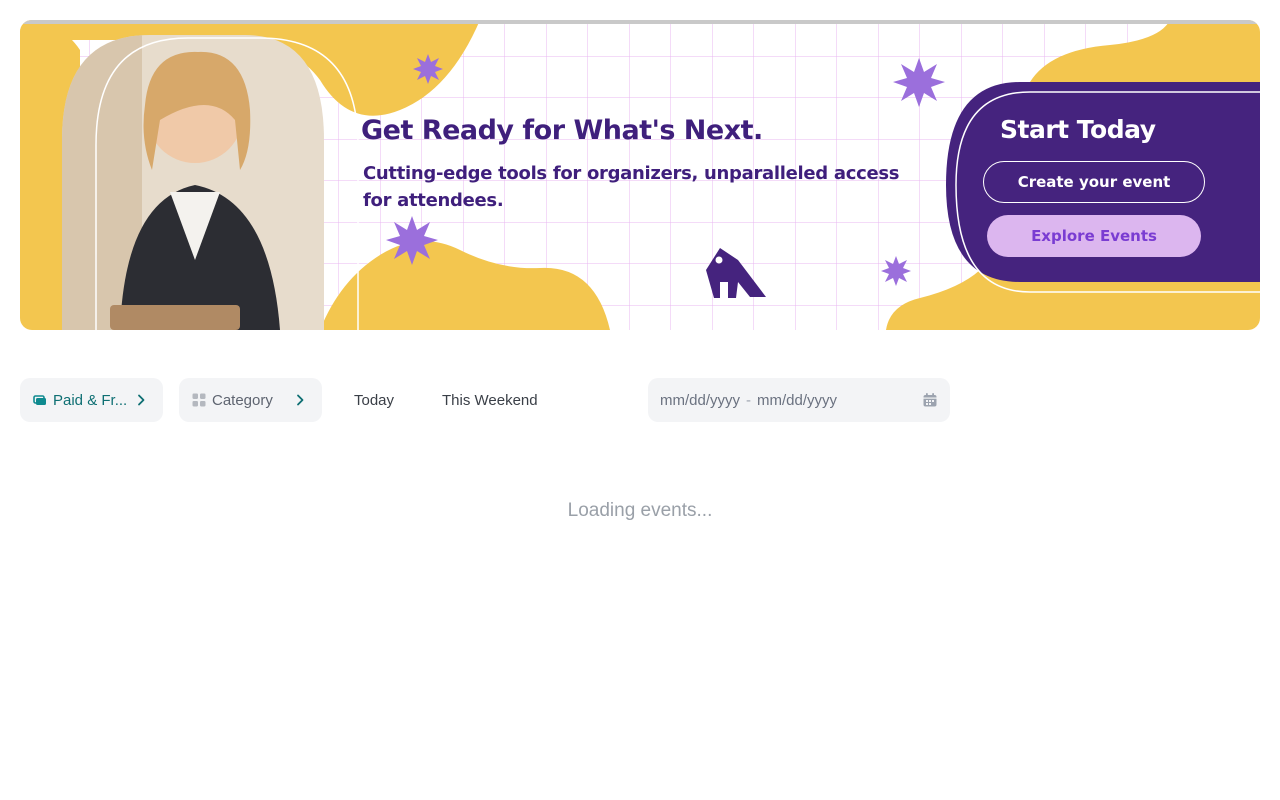 This screenshot has width=1280, height=800. I want to click on this-weekend-filter-tab: This Weekend, so click(490, 400).